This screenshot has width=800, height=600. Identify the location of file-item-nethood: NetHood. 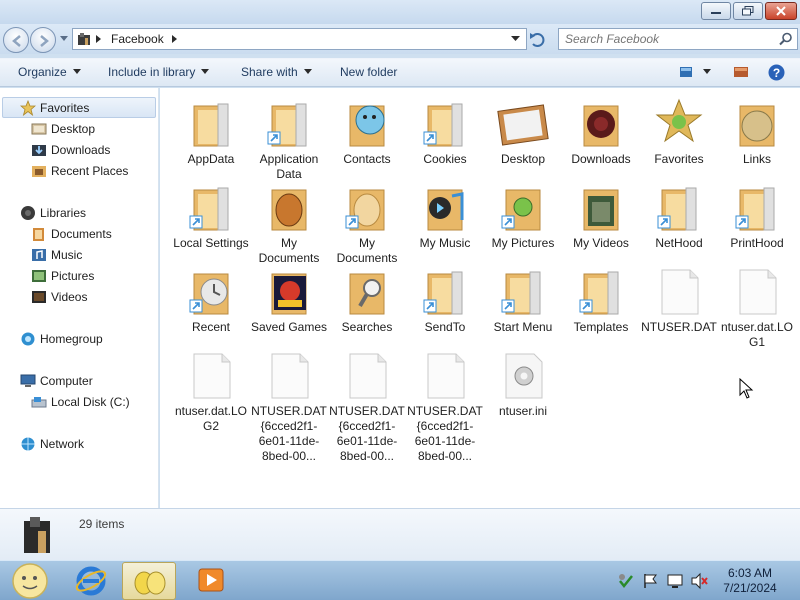
(679, 215).